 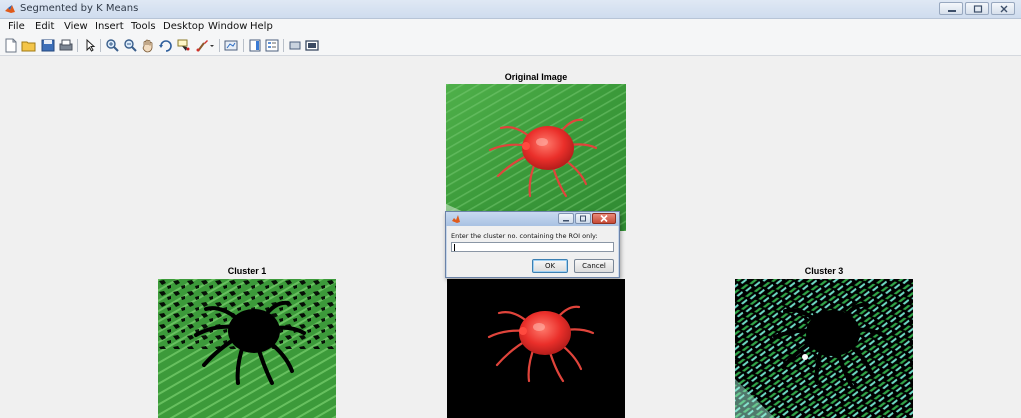 What do you see at coordinates (454, 247) in the screenshot?
I see `text-caret` at bounding box center [454, 247].